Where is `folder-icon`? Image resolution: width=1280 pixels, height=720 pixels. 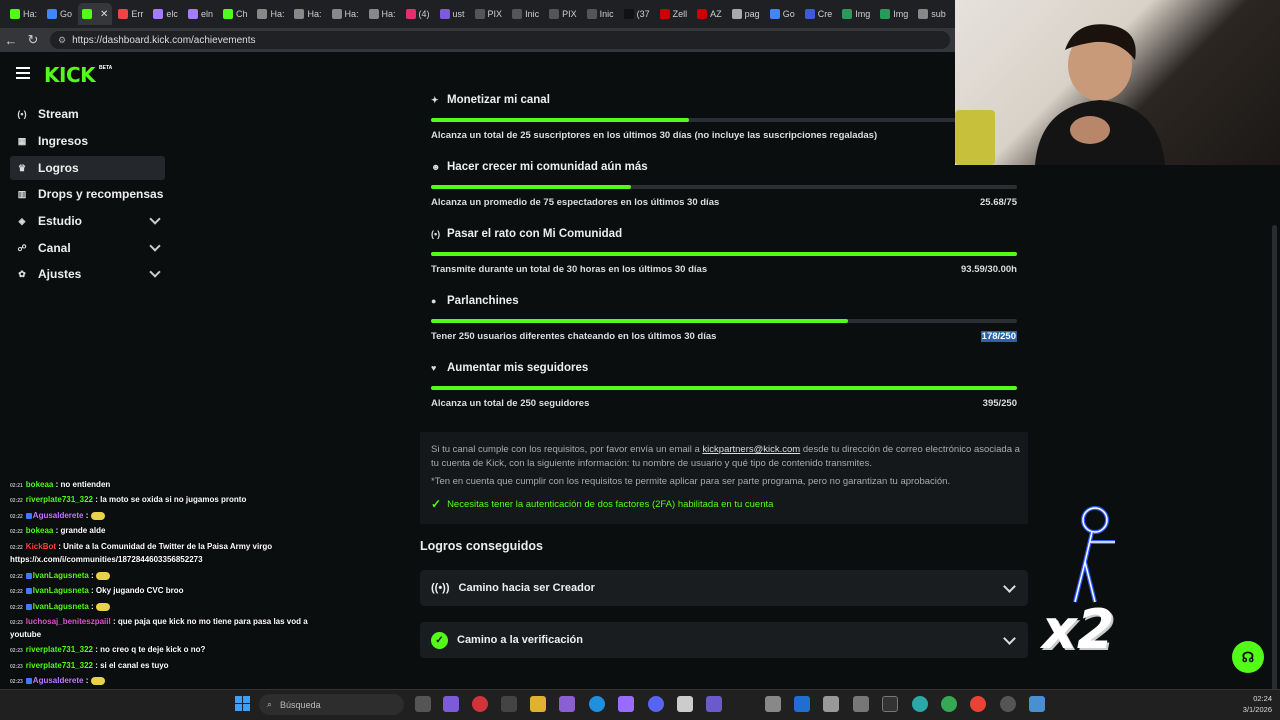
folder-icon is located at coordinates (538, 704).